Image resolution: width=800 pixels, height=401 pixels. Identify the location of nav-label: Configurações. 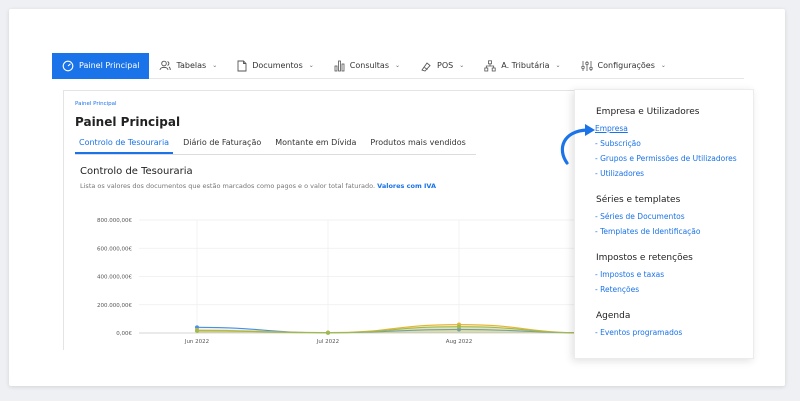
(626, 65).